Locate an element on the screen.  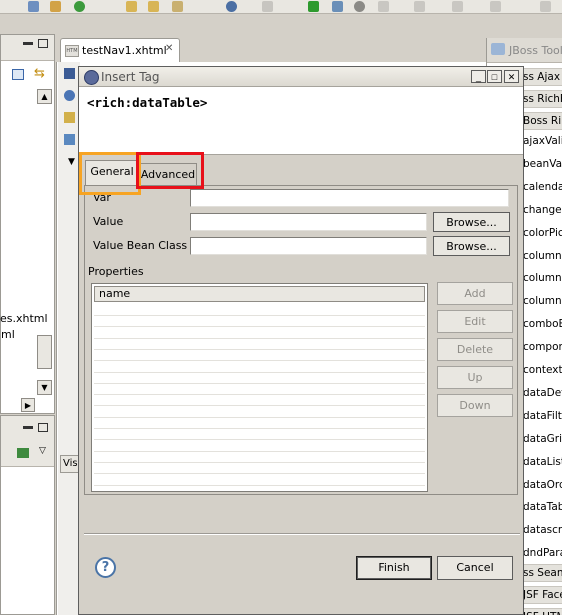
view-header: ▽ is located at coordinates (27, 441).